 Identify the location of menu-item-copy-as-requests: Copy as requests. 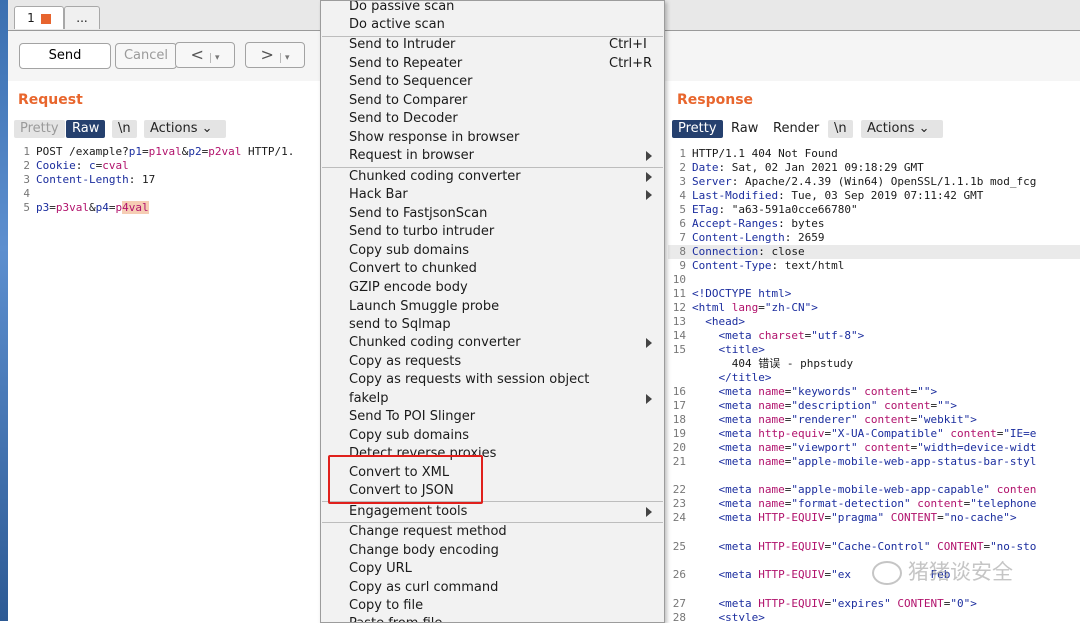
(405, 362).